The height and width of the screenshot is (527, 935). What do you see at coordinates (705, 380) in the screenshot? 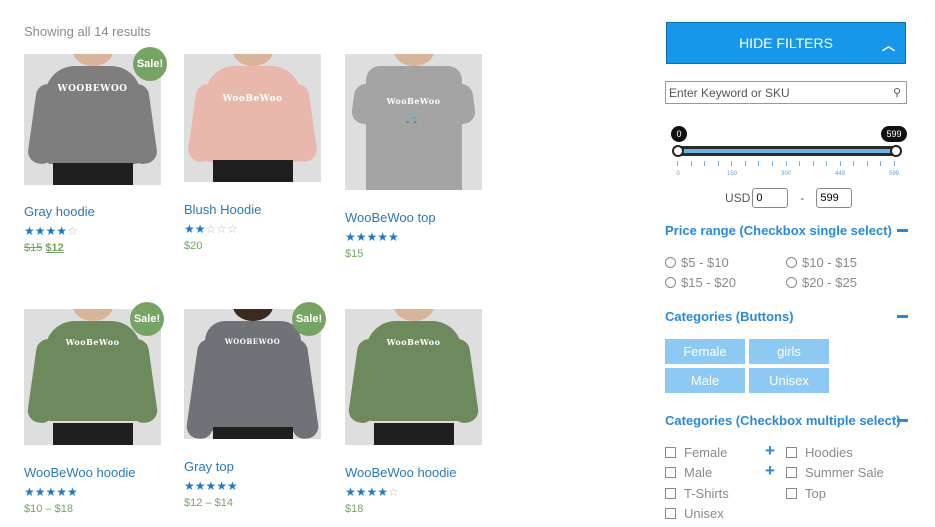
I see `category-button-male: Male` at bounding box center [705, 380].